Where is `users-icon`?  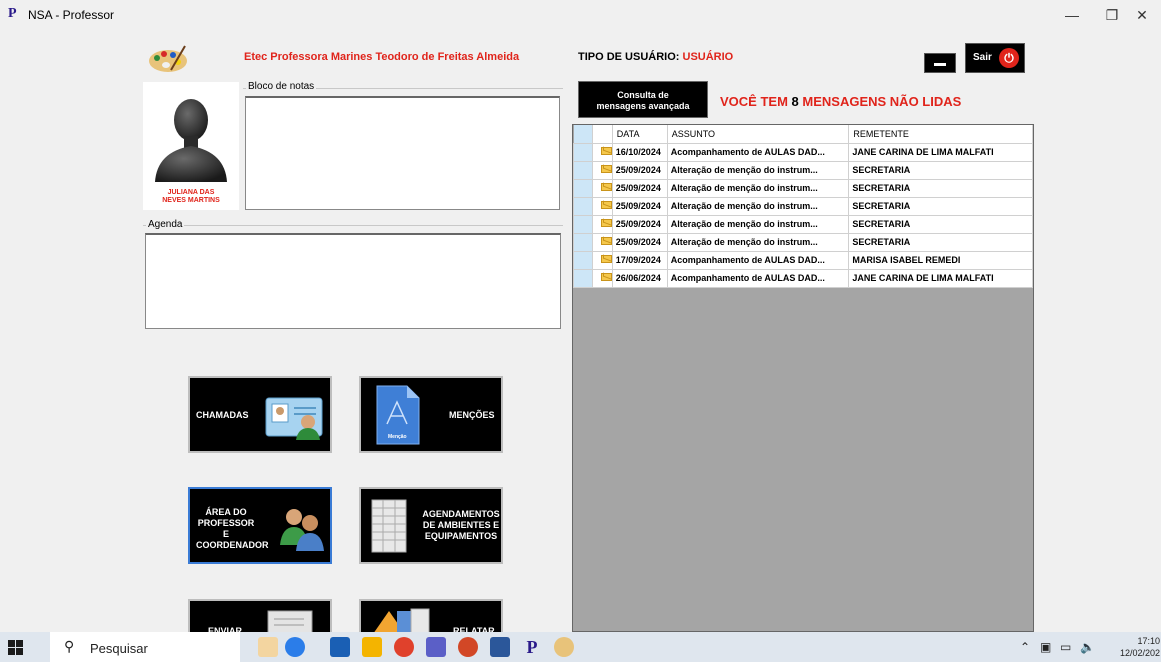 users-icon is located at coordinates (302, 530).